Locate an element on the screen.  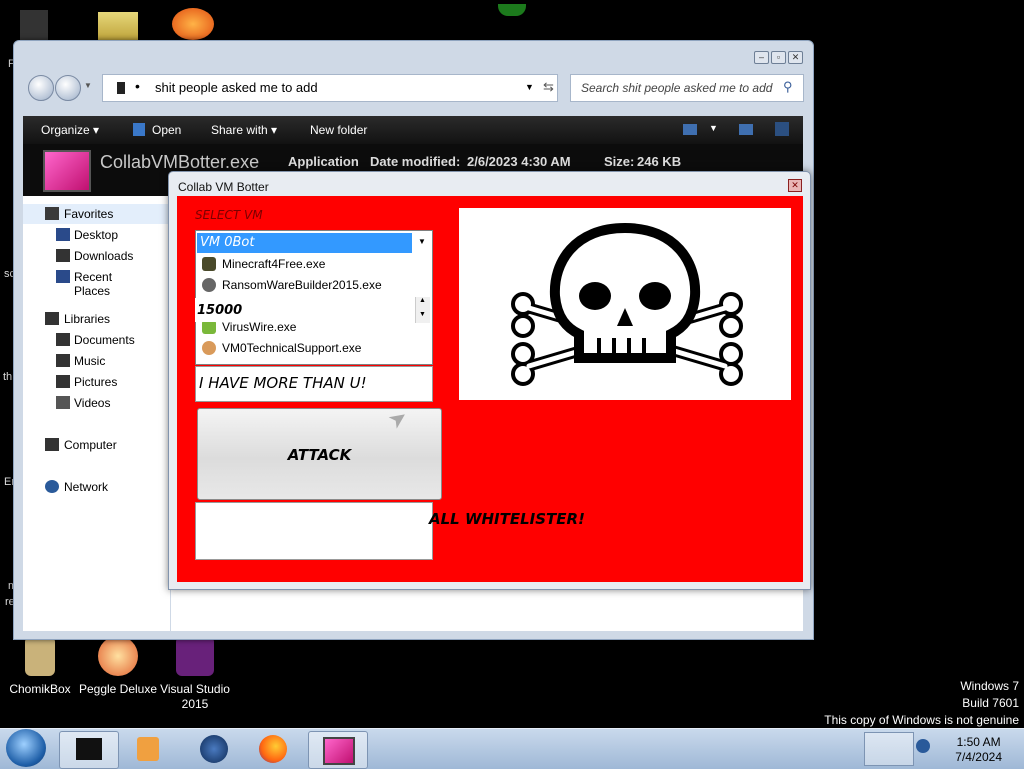
desktop-icon-label: ChomikBox is located at coordinates (40, 689).